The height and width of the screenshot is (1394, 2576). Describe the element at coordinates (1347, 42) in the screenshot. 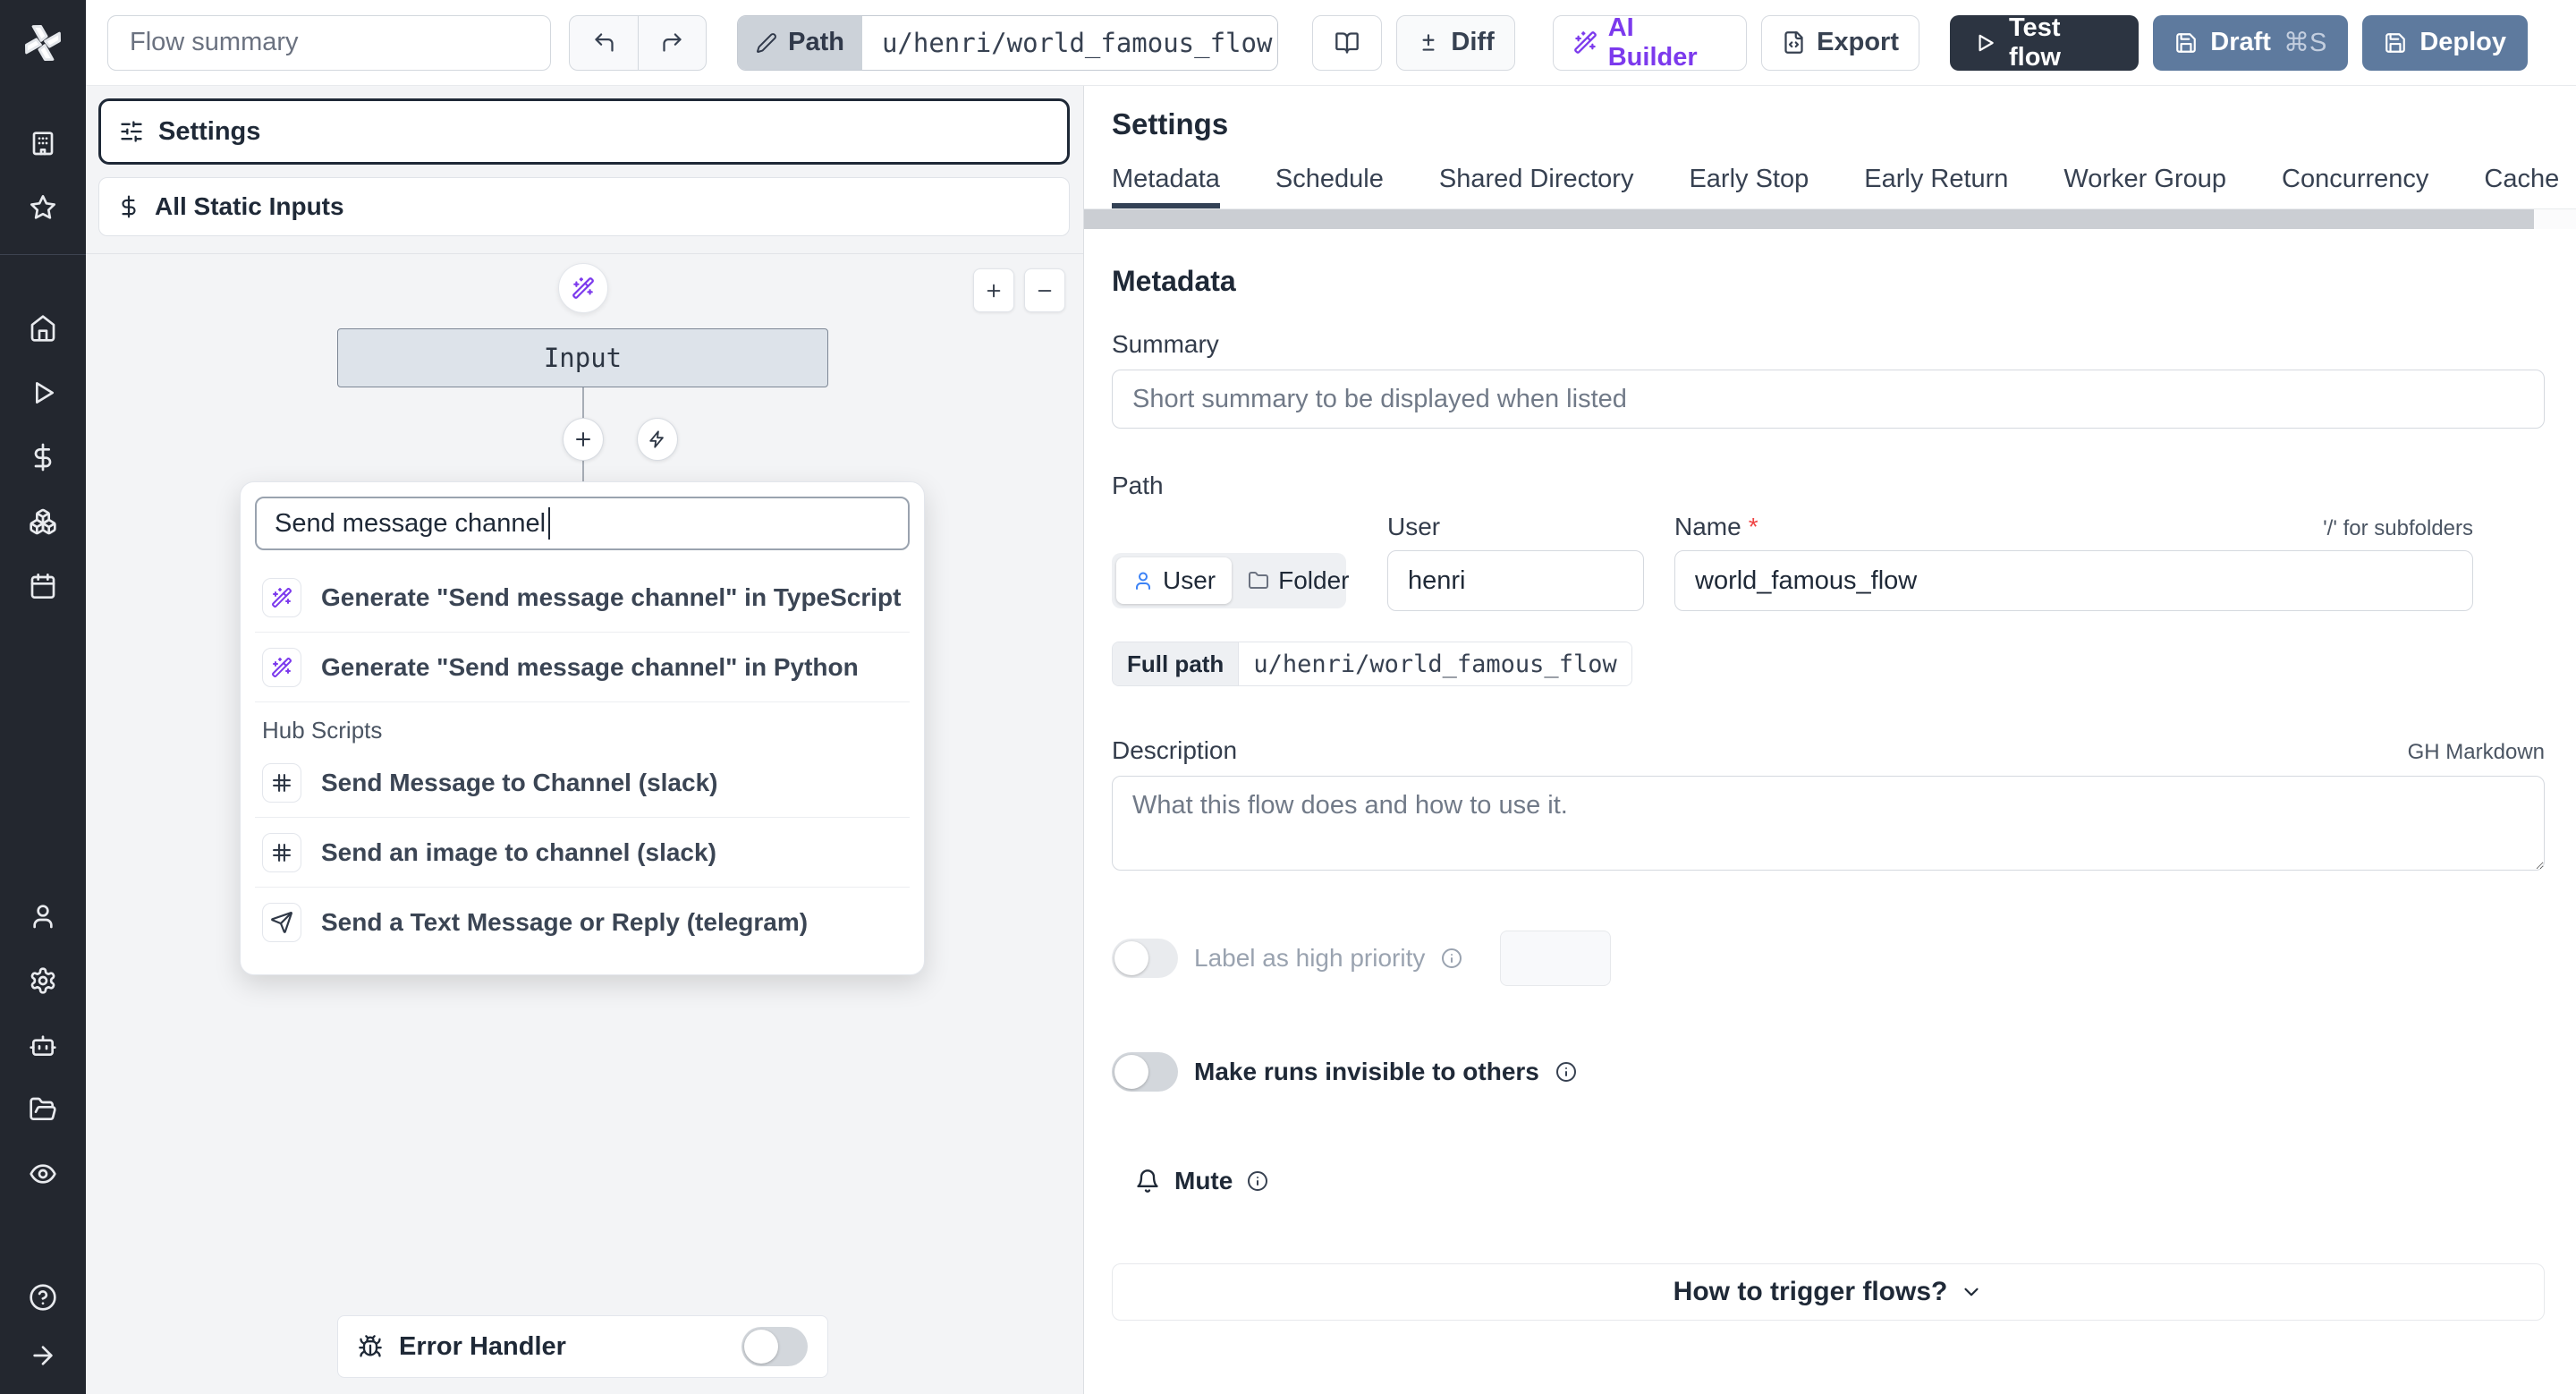

I see `docs-button` at that location.